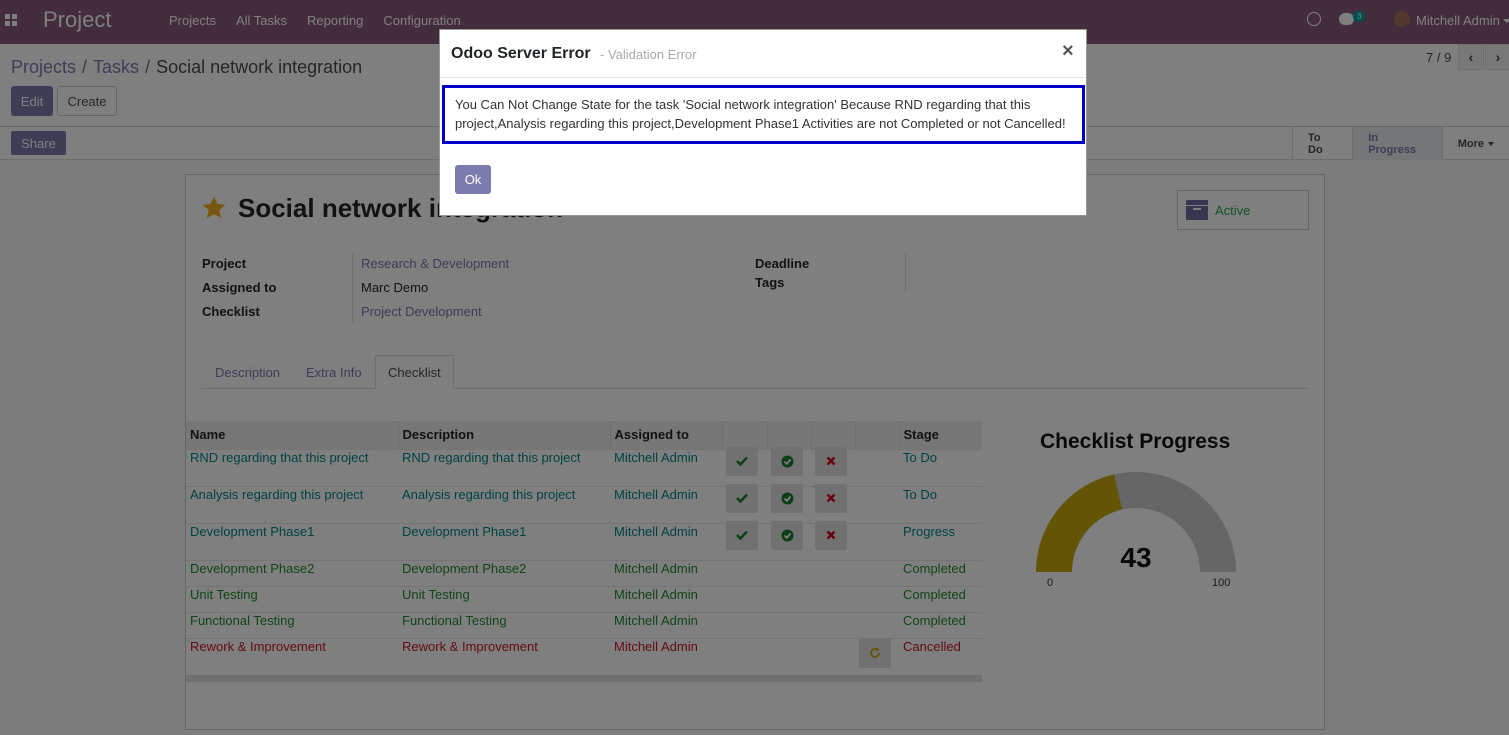 This screenshot has width=1509, height=735. Describe the element at coordinates (648, 54) in the screenshot. I see `dialog-subtitle: - Validation Error` at that location.